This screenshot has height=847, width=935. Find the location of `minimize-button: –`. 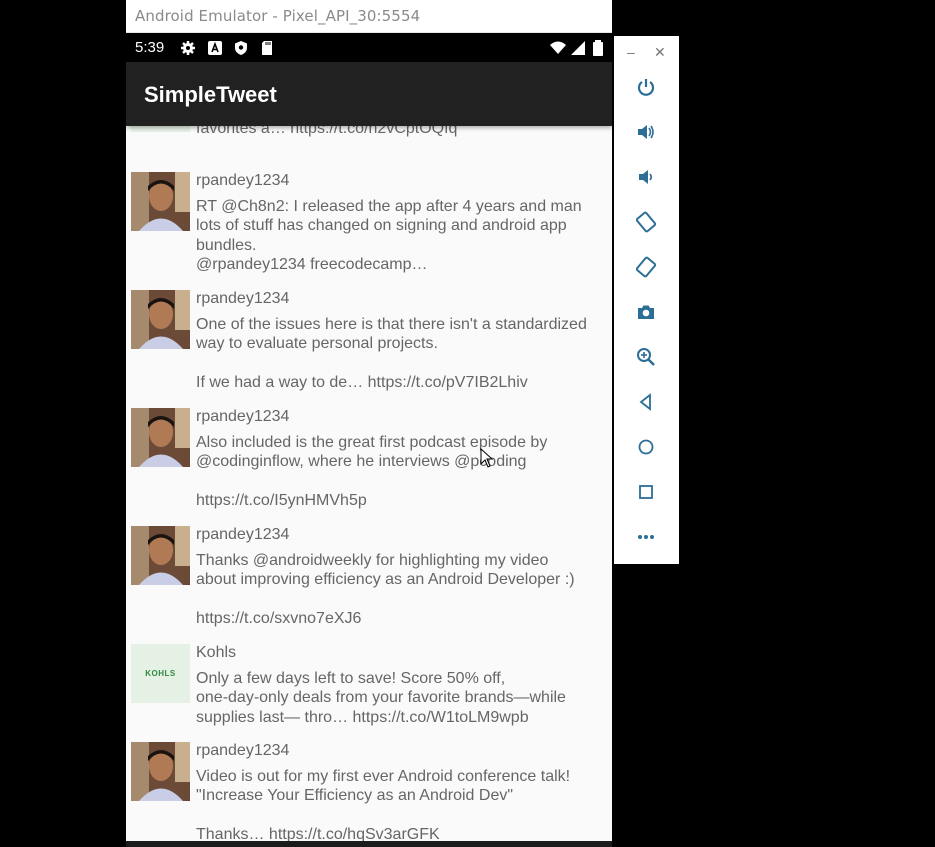

minimize-button: – is located at coordinates (631, 52).